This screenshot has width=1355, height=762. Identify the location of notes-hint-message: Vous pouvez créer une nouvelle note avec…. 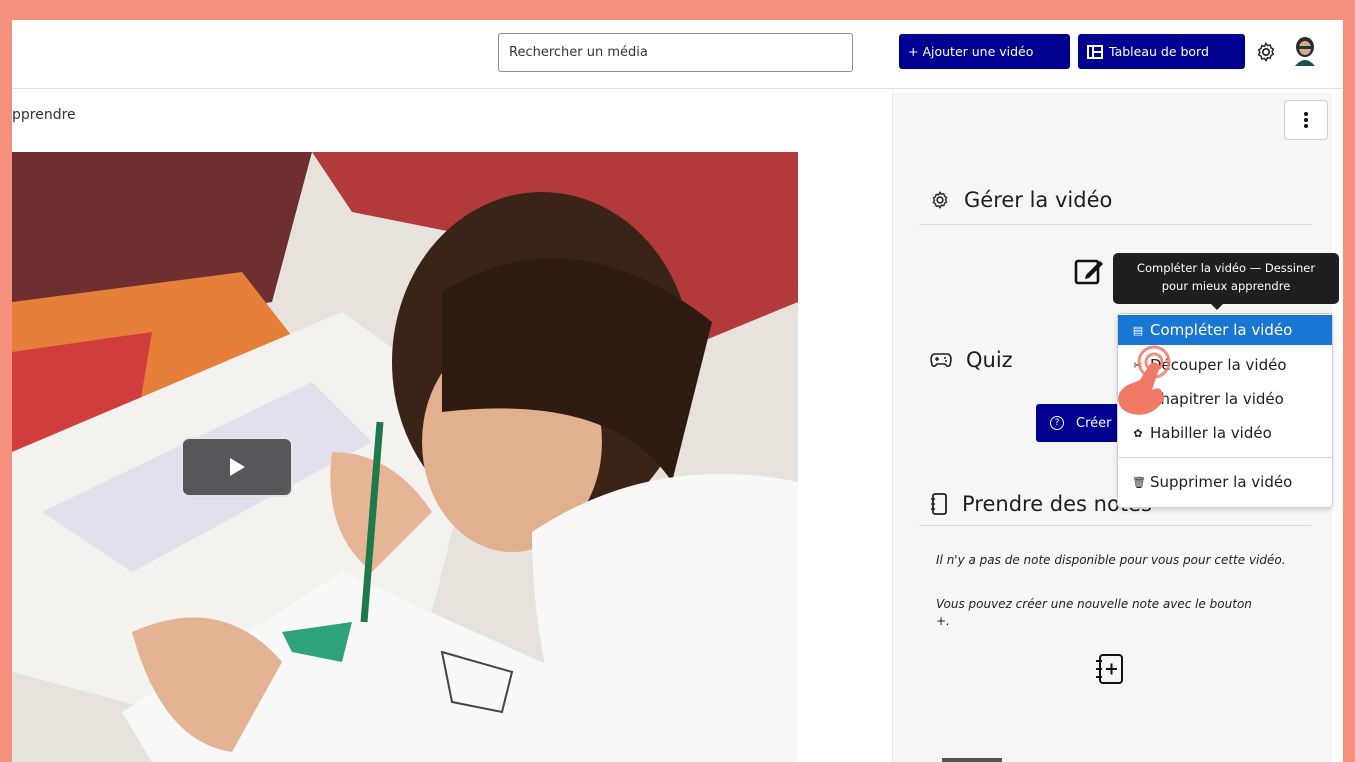
(1094, 612).